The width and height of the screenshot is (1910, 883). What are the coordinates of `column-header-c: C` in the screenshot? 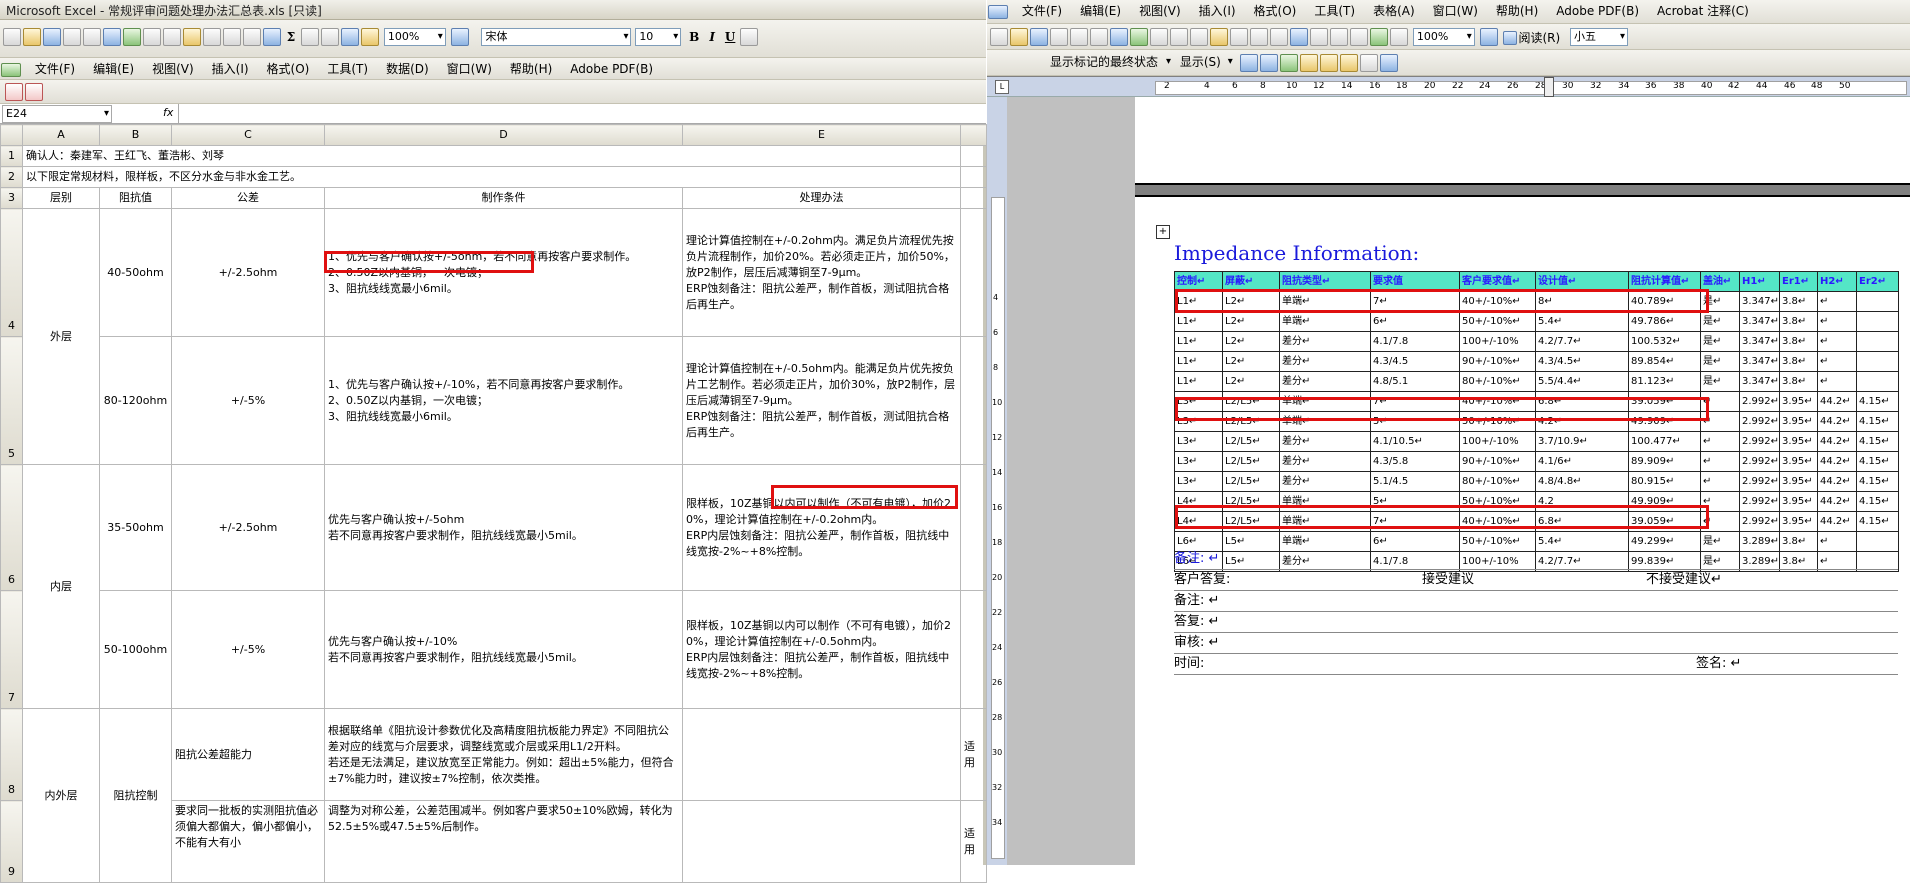 It's located at (248, 135).